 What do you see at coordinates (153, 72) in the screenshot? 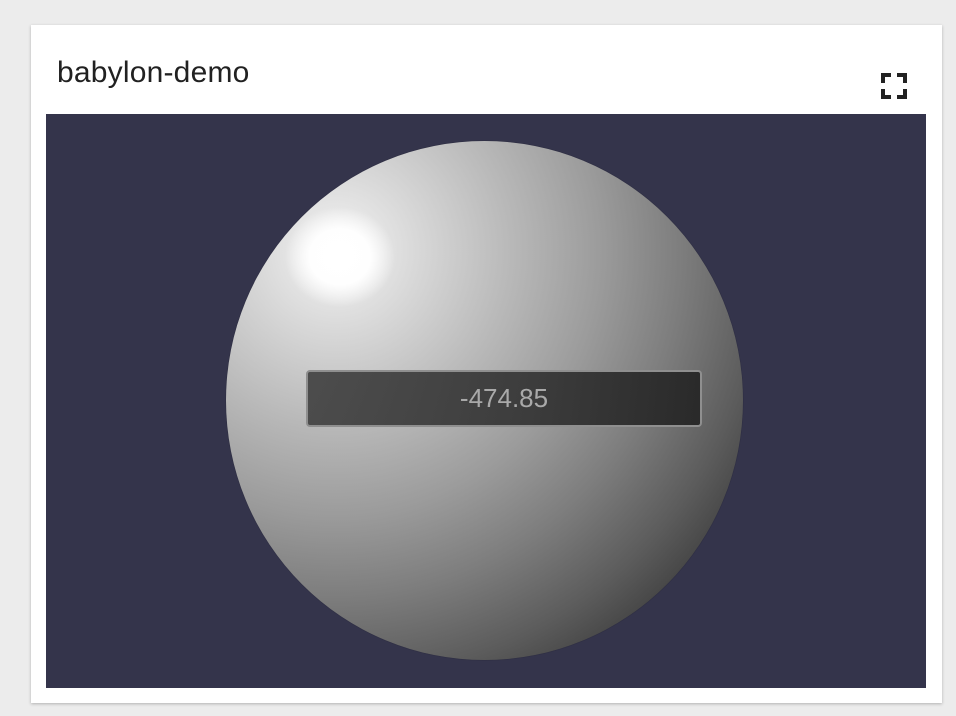
I see `widget-title: babylon-demo` at bounding box center [153, 72].